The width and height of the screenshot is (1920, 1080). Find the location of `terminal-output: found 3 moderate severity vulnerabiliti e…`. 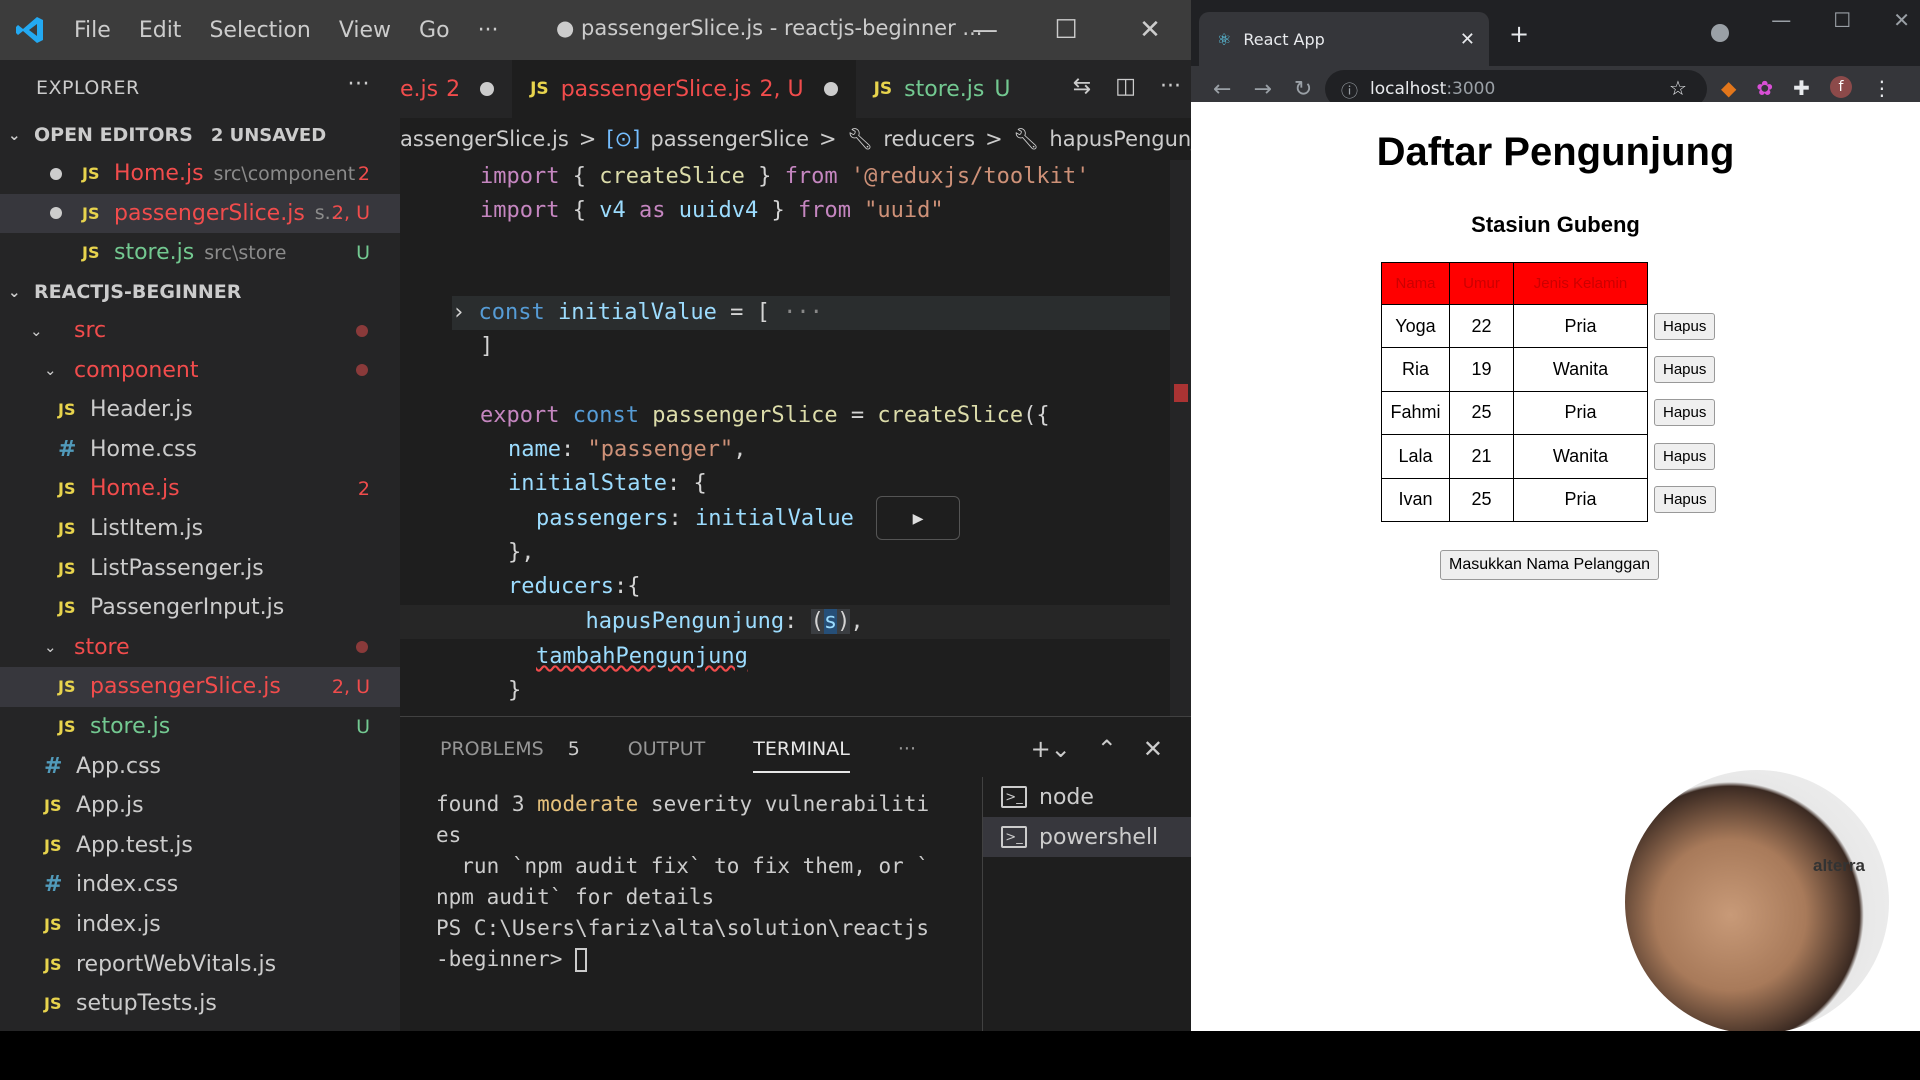

terminal-output: found 3 moderate severity vulnerabiliti e… is located at coordinates (726, 882).